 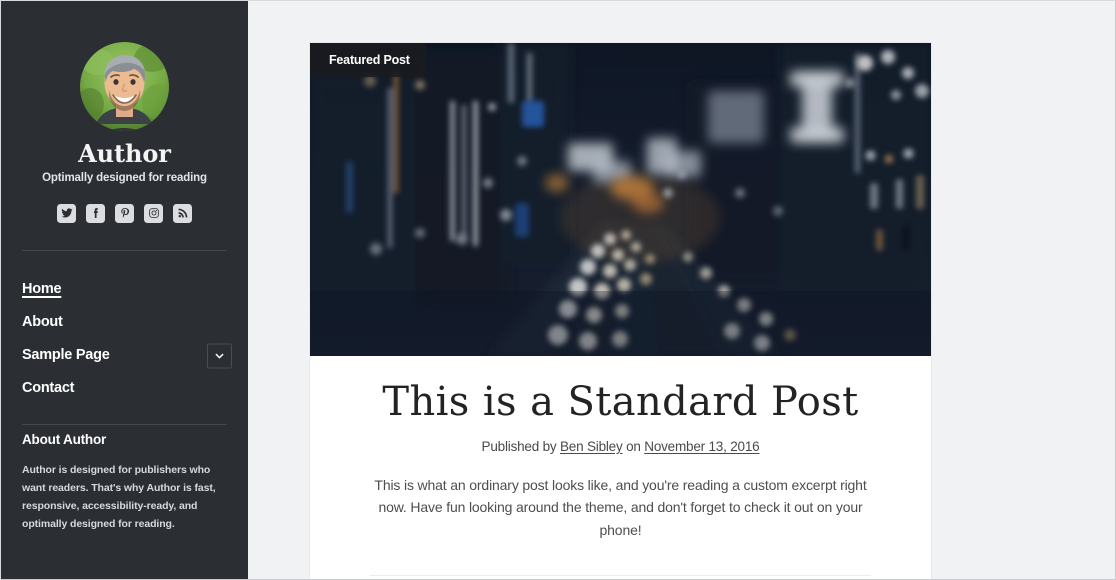 What do you see at coordinates (701, 446) in the screenshot?
I see `post-date-link: November 13, 2016` at bounding box center [701, 446].